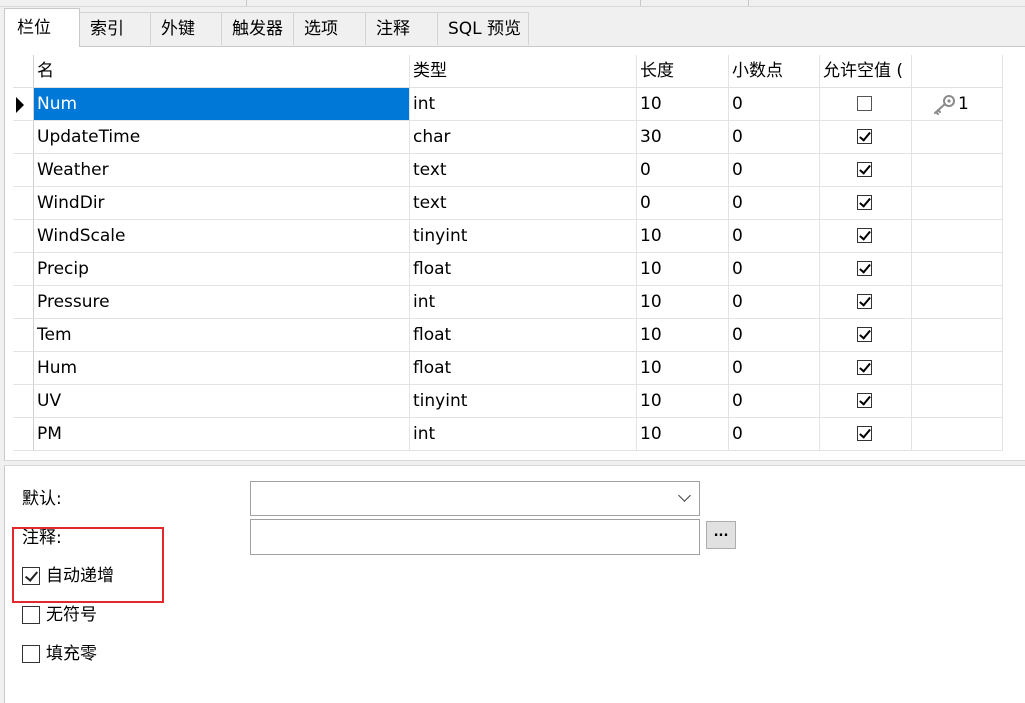 The height and width of the screenshot is (703, 1025). What do you see at coordinates (508, 170) in the screenshot?
I see `table-row: Weather text 0 0` at bounding box center [508, 170].